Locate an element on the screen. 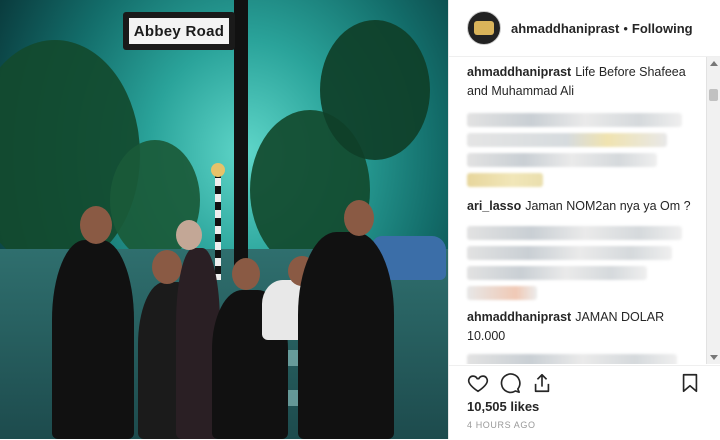 The width and height of the screenshot is (720, 440). belisha-beacon-light is located at coordinates (218, 170).